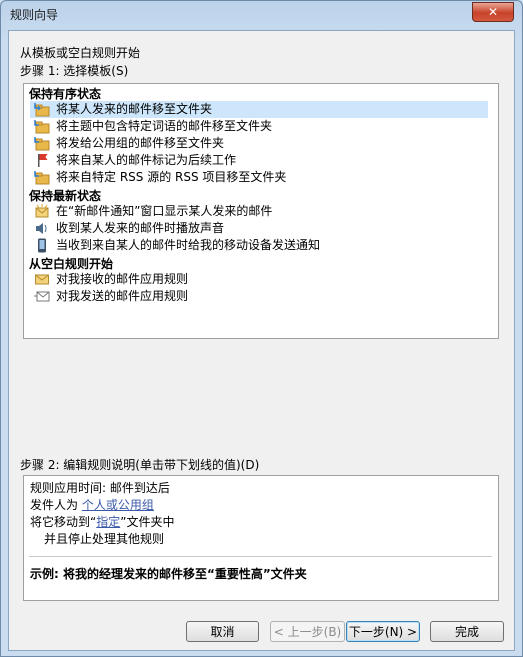  I want to click on title-bar: 规则向导 ✕, so click(261, 14).